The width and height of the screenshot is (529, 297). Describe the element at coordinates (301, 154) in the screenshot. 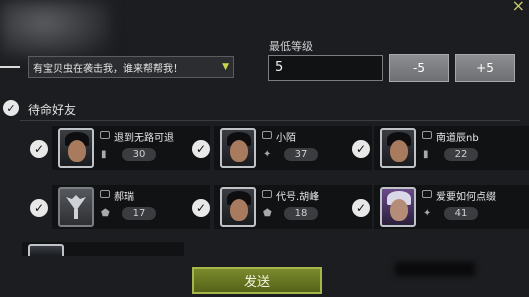

I see `friend-level: 37` at that location.